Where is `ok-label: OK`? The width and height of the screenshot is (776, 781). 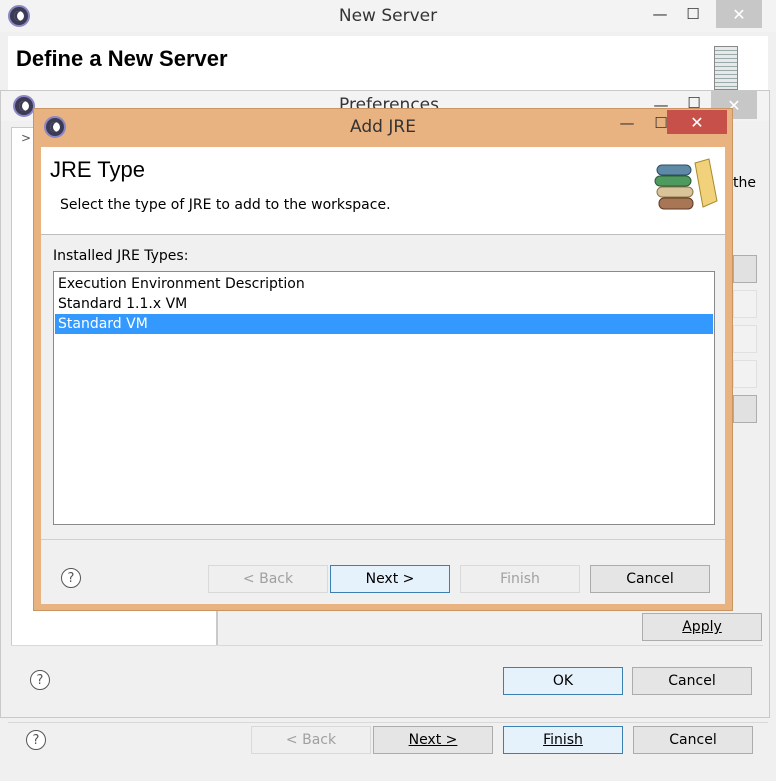
ok-label: OK is located at coordinates (563, 681).